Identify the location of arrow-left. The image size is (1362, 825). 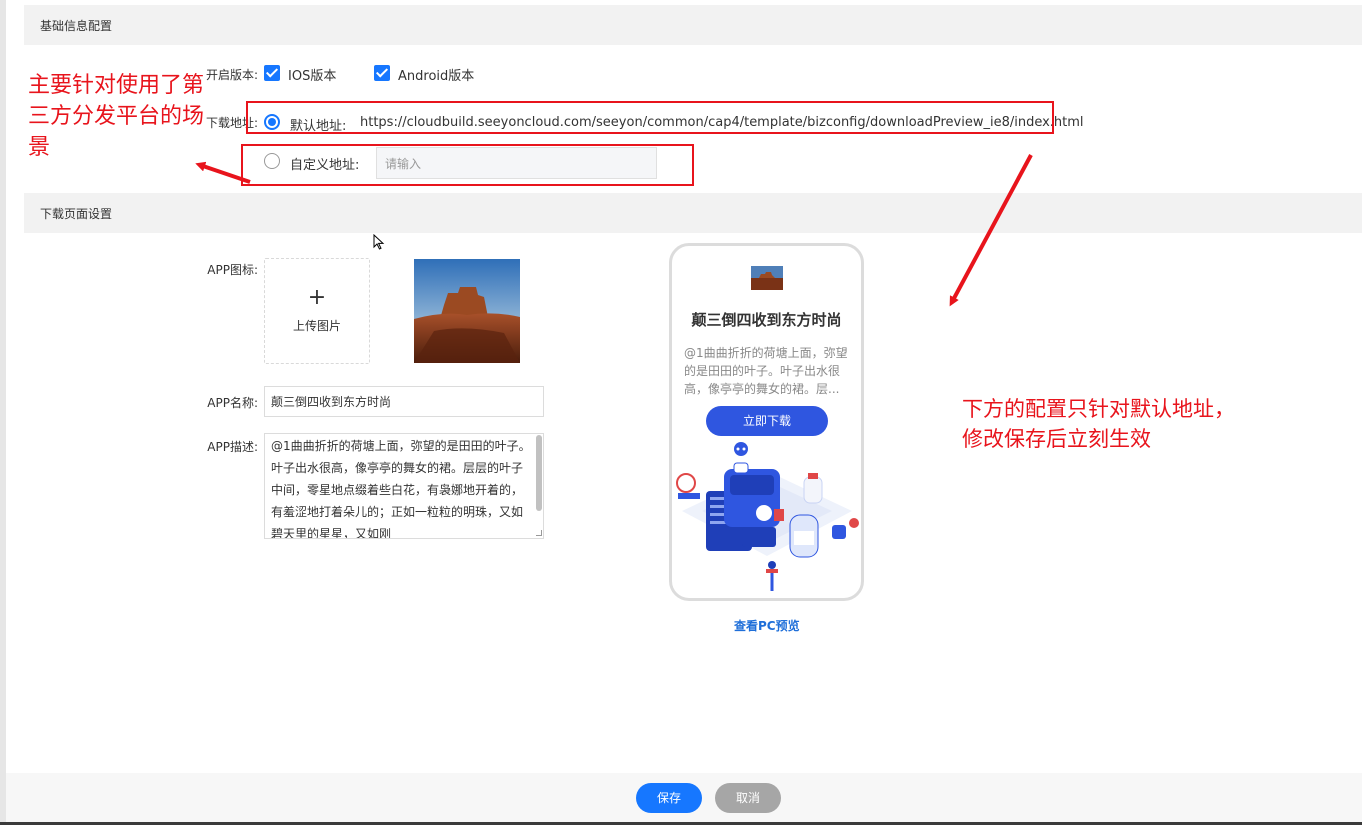
(223, 172).